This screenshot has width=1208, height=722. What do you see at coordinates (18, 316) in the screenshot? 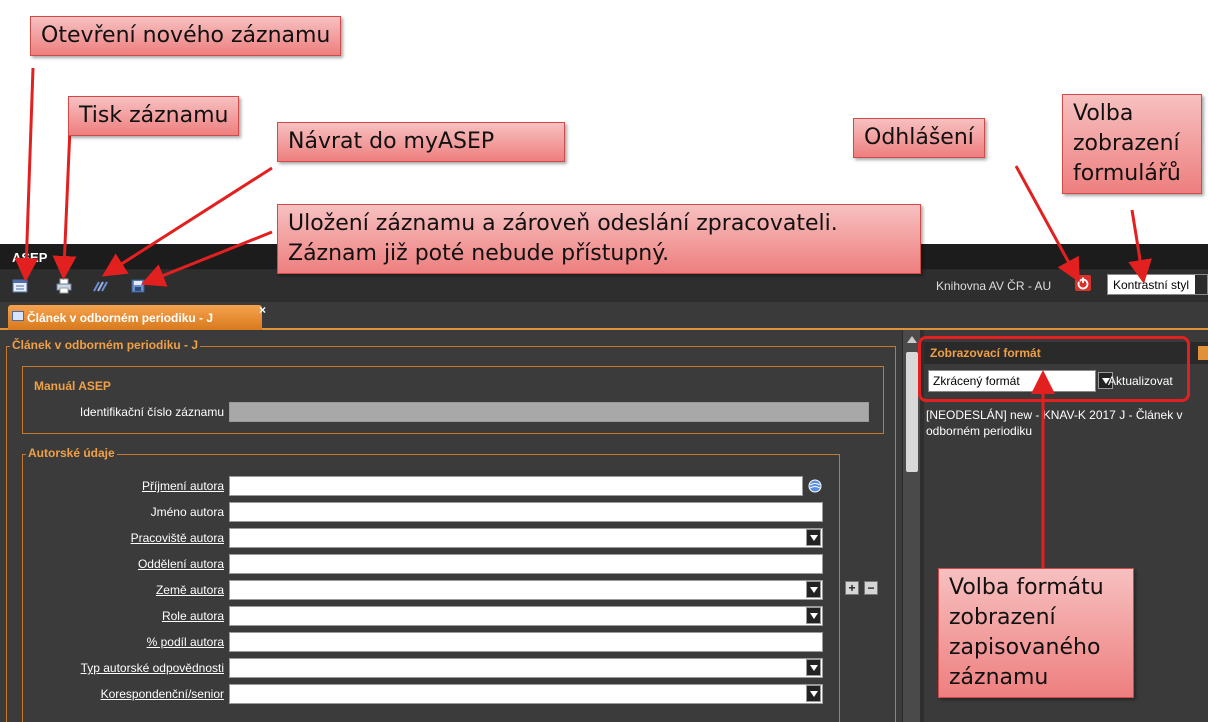
I see `document-icon` at bounding box center [18, 316].